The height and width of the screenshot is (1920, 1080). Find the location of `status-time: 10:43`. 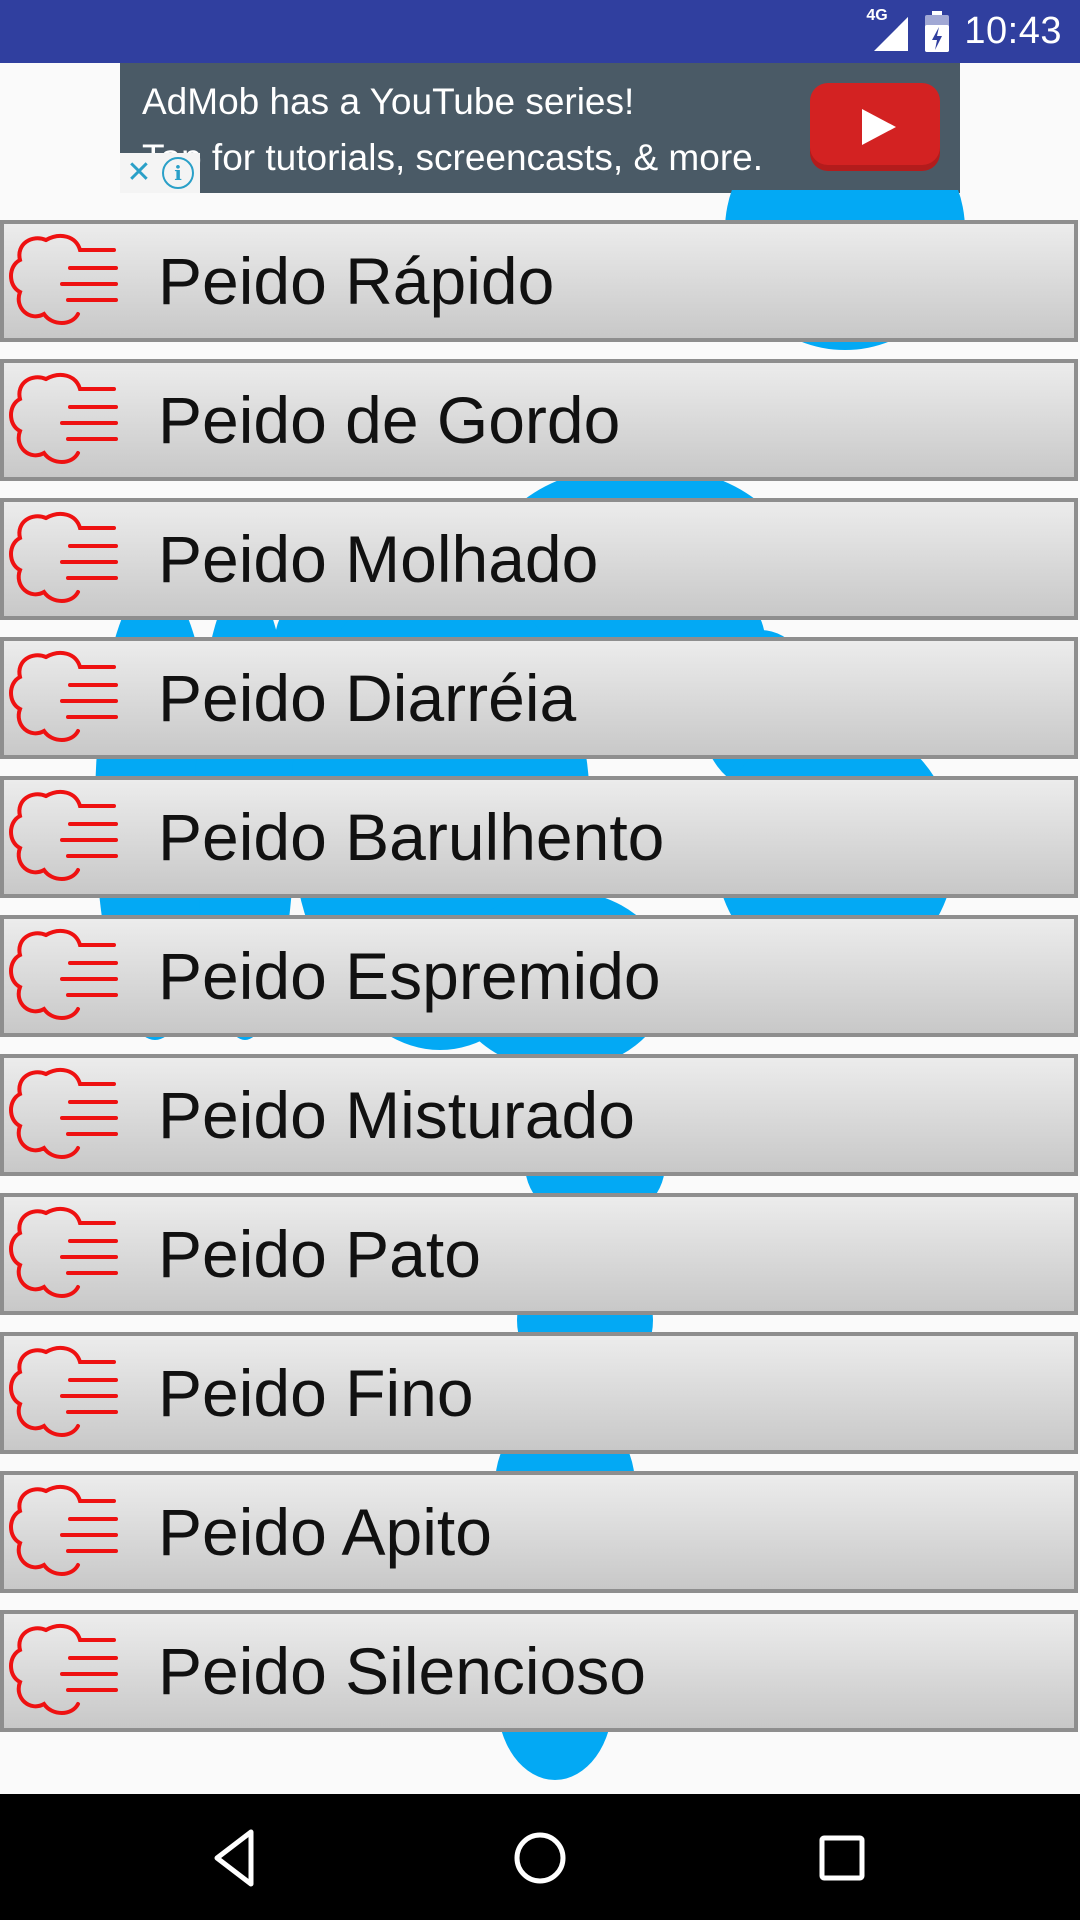

status-time: 10:43 is located at coordinates (1013, 31).